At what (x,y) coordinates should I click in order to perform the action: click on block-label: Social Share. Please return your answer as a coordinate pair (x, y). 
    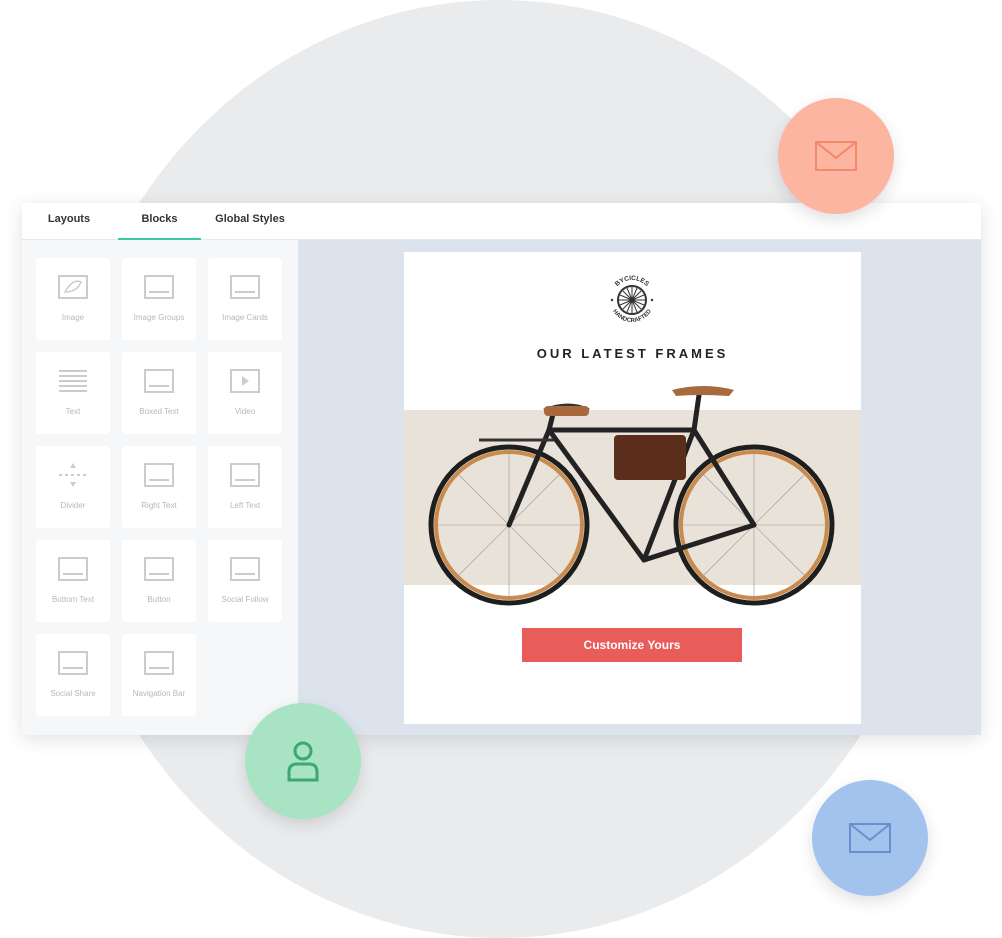
    Looking at the image, I should click on (73, 693).